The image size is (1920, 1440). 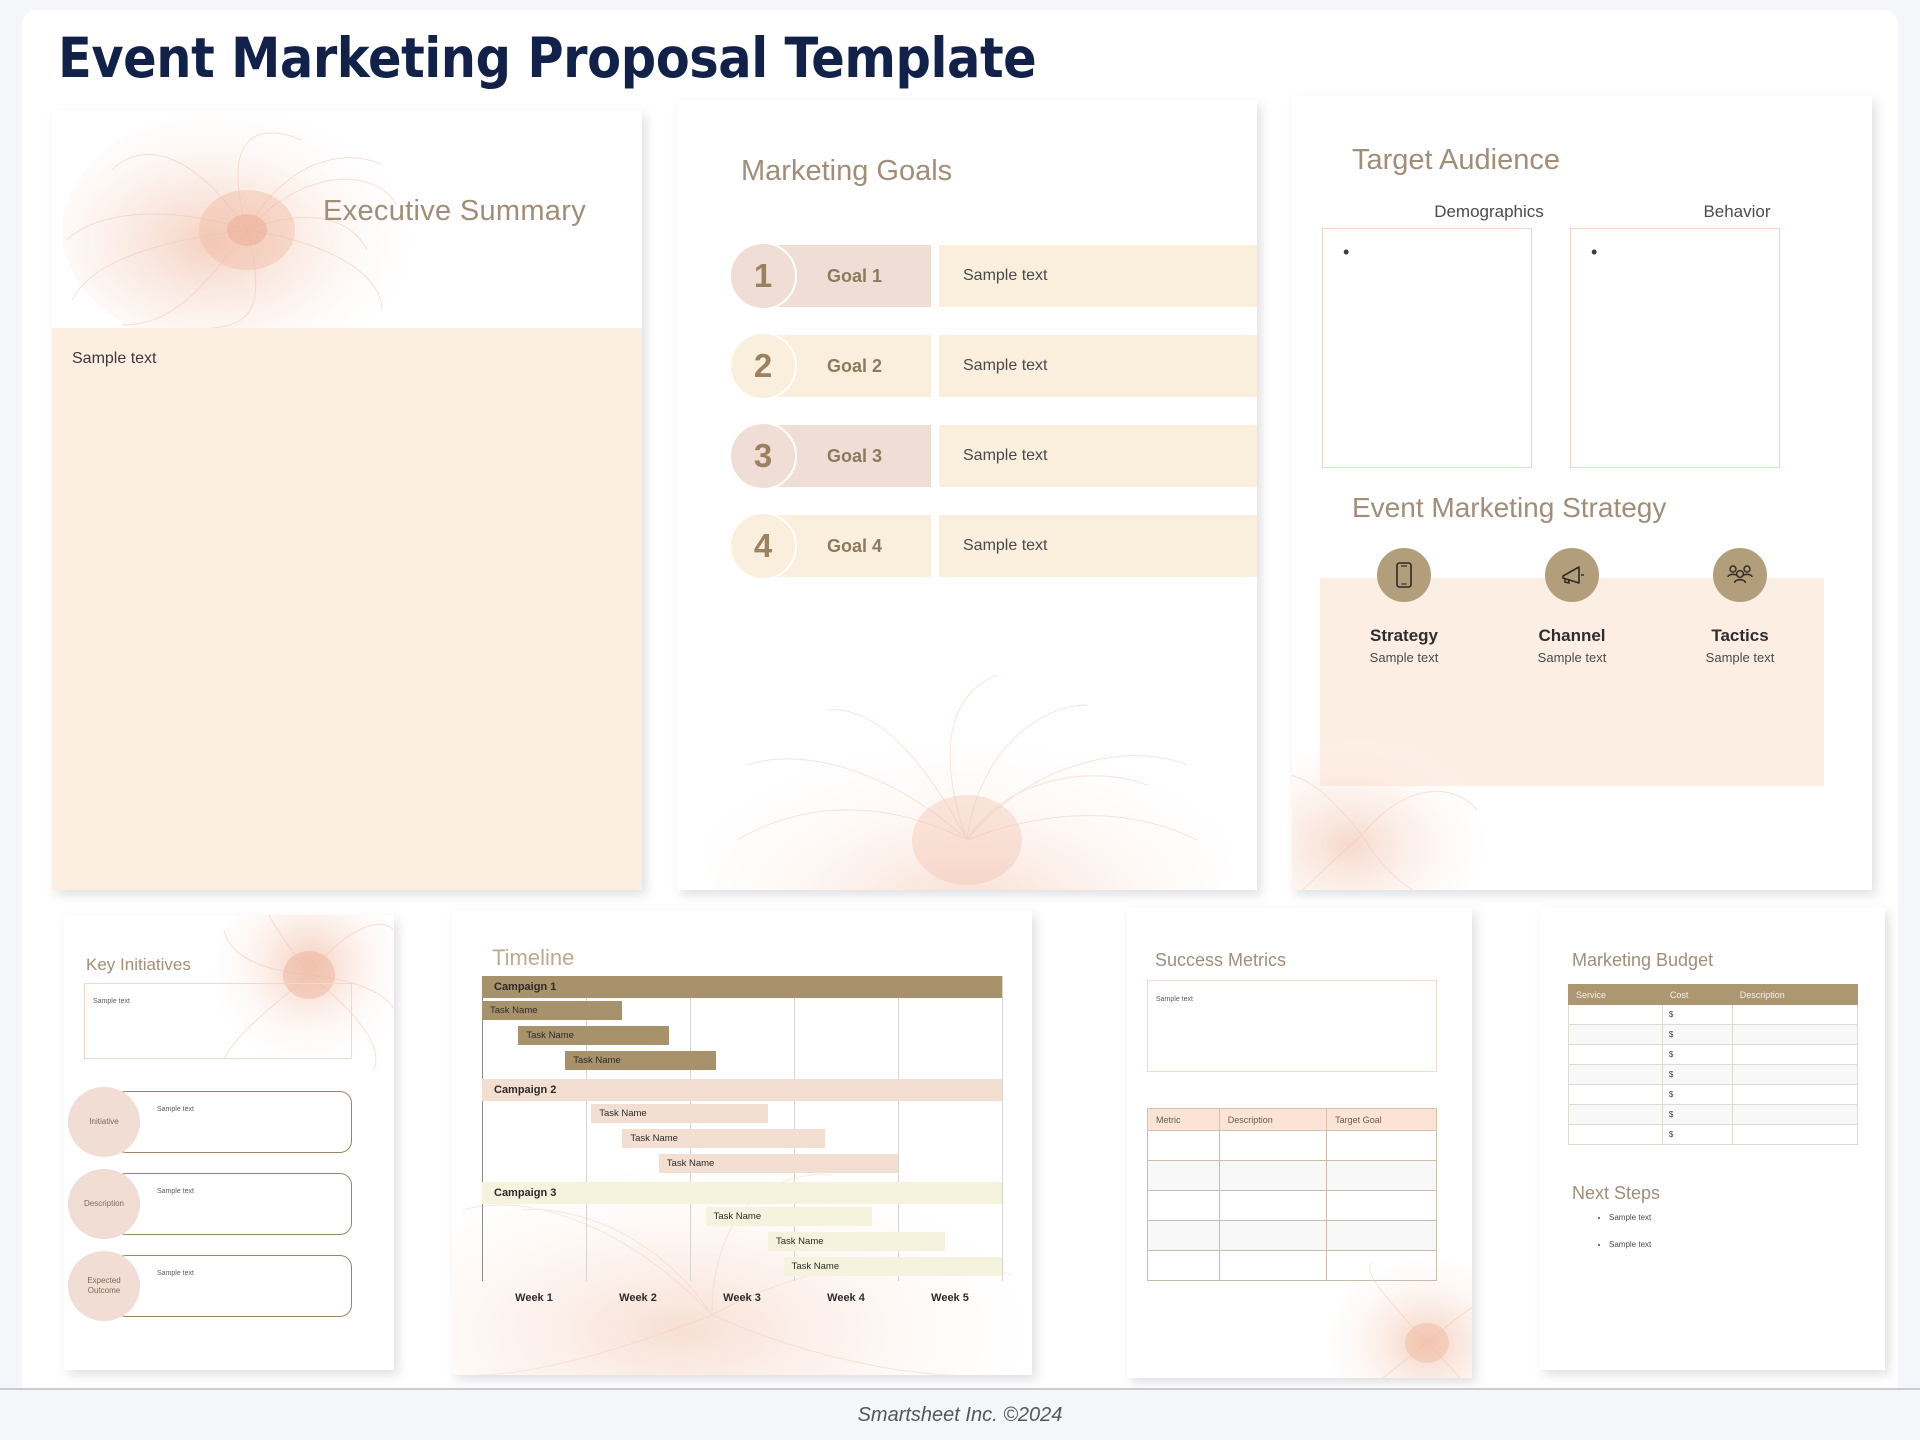 What do you see at coordinates (1740, 682) in the screenshot?
I see `tactics-panel: Tactics Sample text` at bounding box center [1740, 682].